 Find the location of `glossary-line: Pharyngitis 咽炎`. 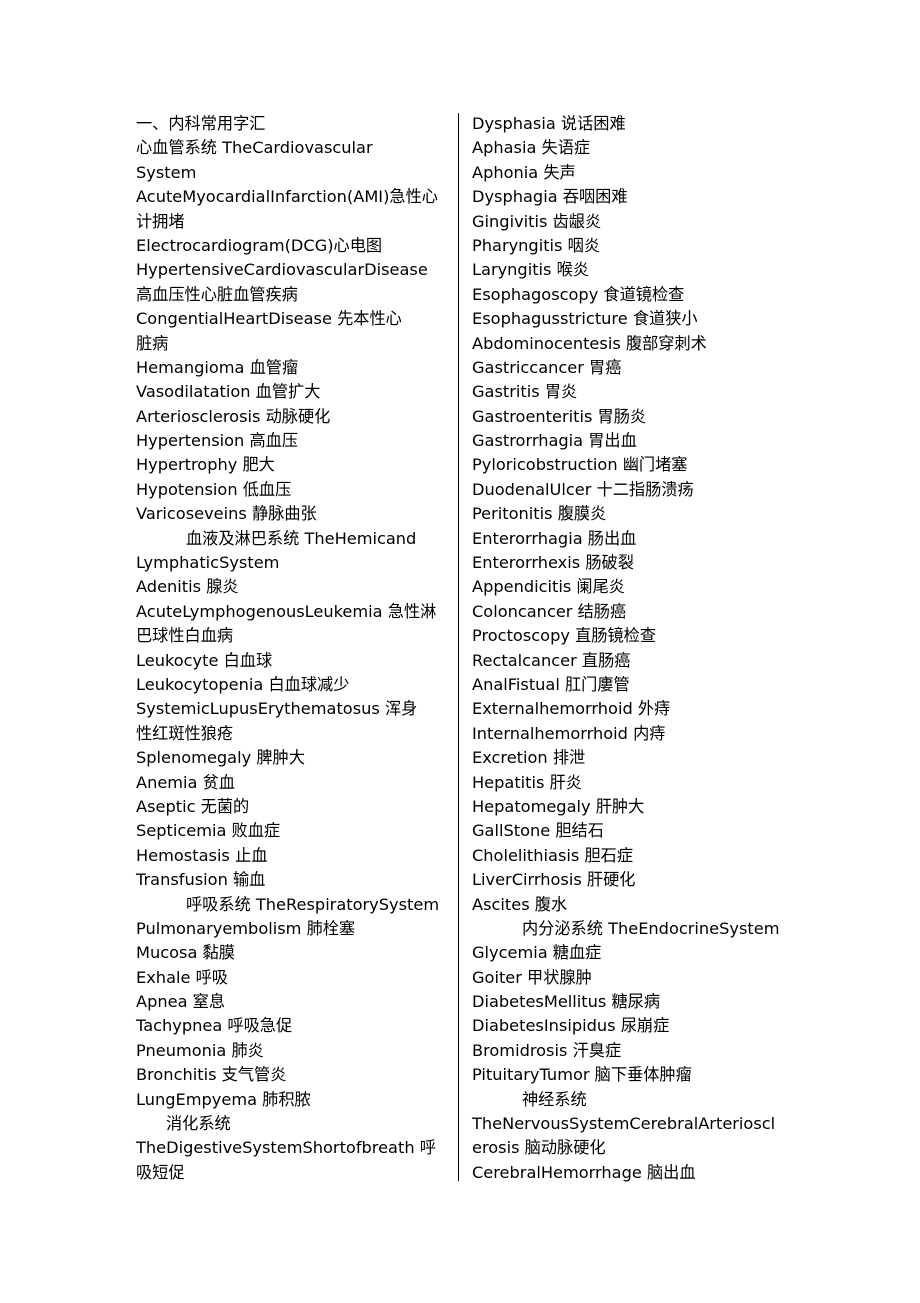

glossary-line: Pharyngitis 咽炎 is located at coordinates (536, 245).